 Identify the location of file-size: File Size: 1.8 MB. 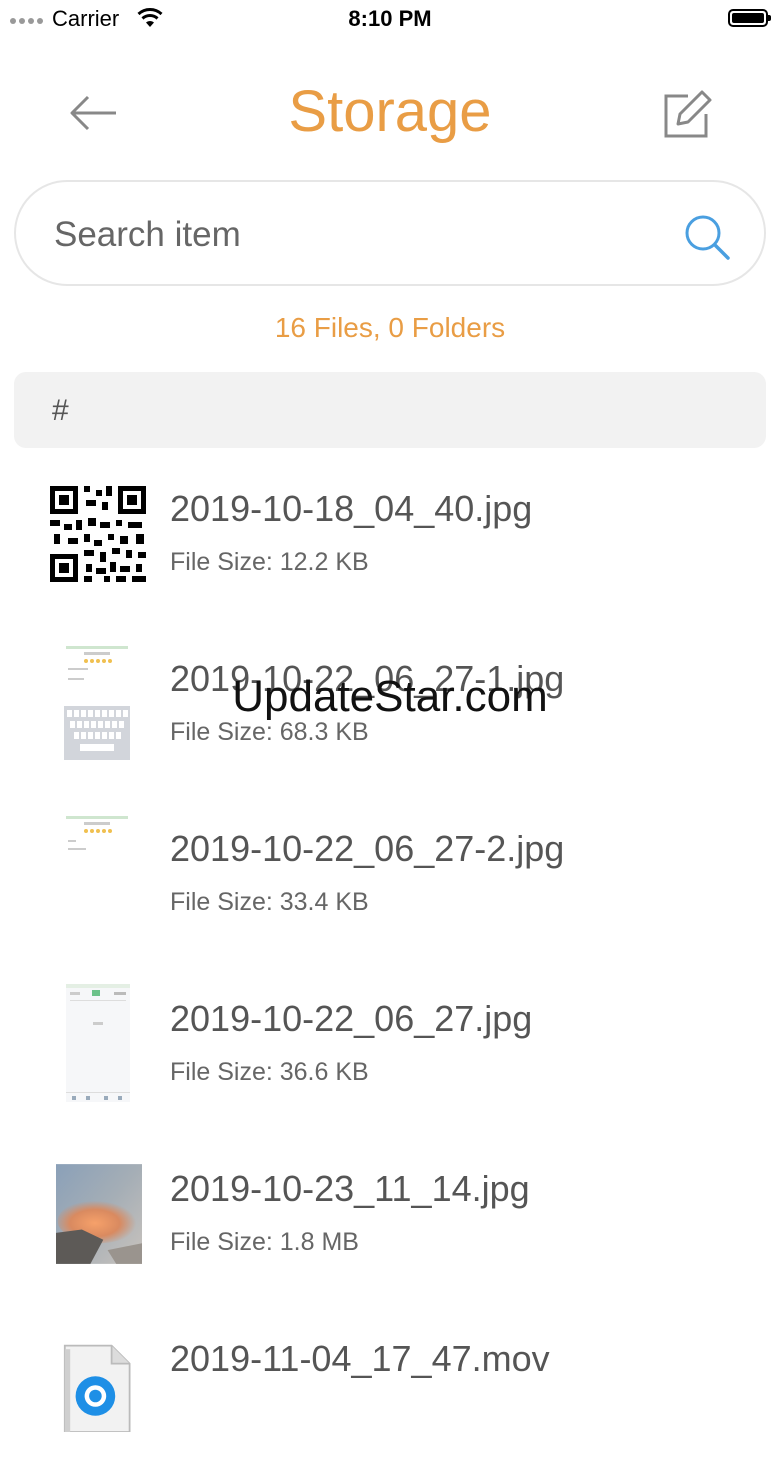
(264, 1242).